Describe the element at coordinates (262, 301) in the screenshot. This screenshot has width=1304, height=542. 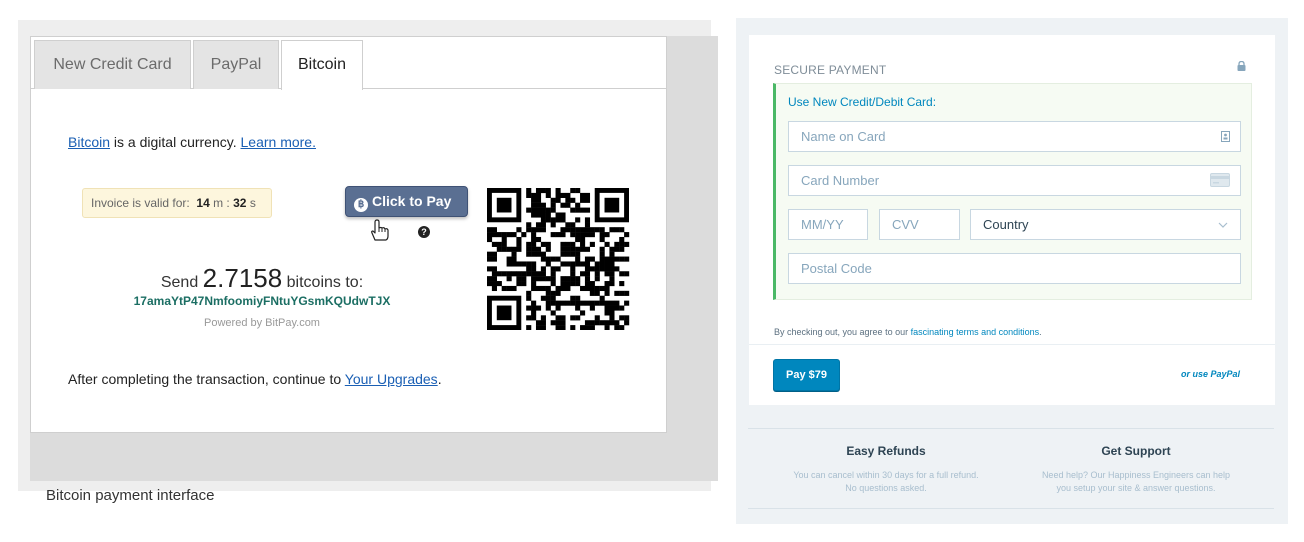
I see `bitcoin-address: 17amaYtP47NmfoomiyFNtuYGsmKQUdwTJX` at that location.